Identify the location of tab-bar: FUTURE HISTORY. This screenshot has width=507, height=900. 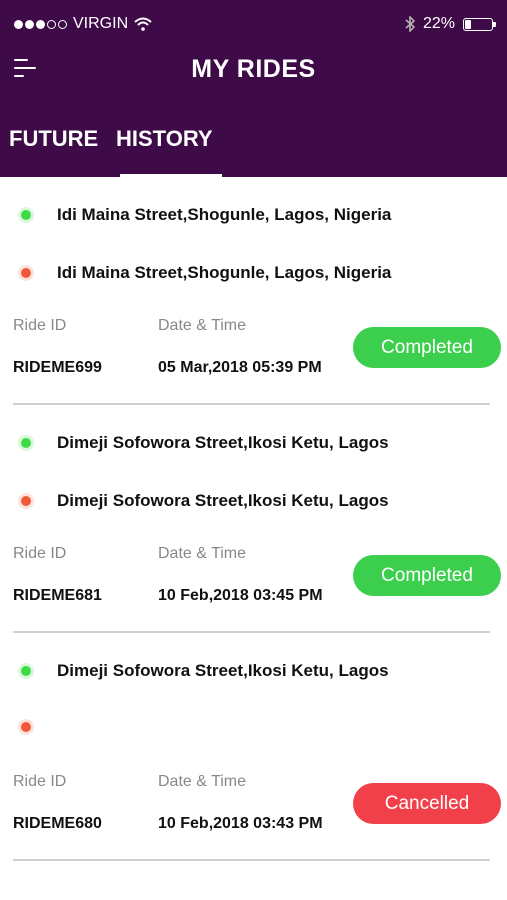
(253, 151).